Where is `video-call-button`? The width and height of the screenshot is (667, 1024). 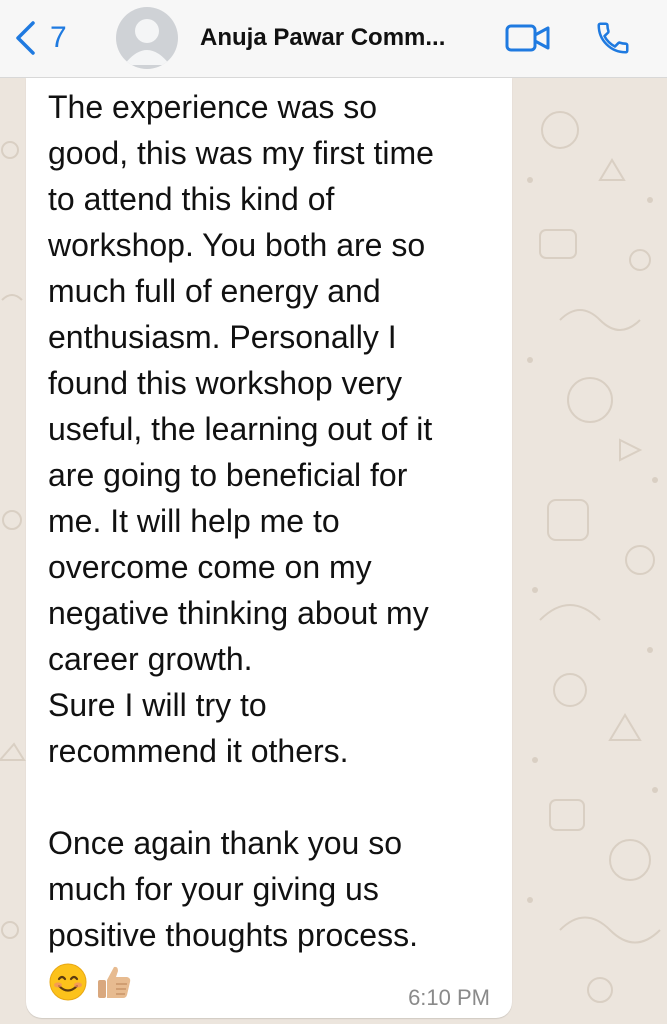 video-call-button is located at coordinates (528, 40).